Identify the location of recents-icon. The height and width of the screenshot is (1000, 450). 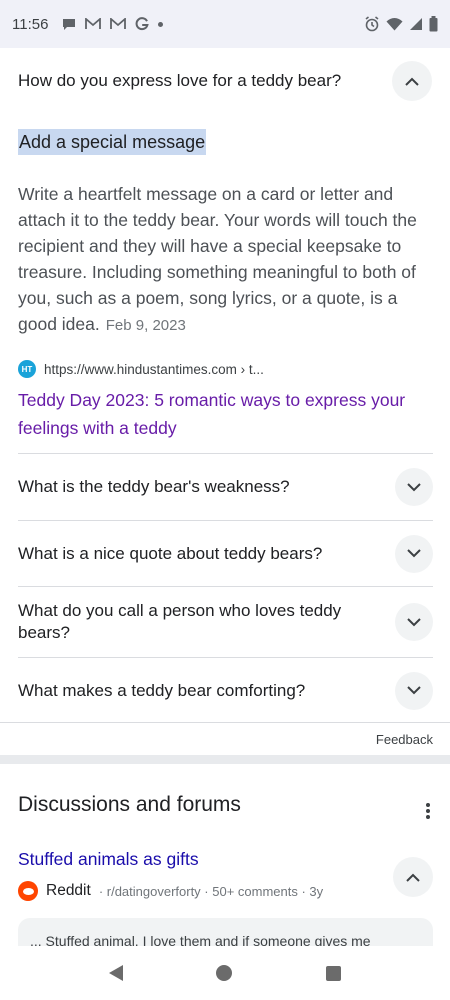
(334, 973).